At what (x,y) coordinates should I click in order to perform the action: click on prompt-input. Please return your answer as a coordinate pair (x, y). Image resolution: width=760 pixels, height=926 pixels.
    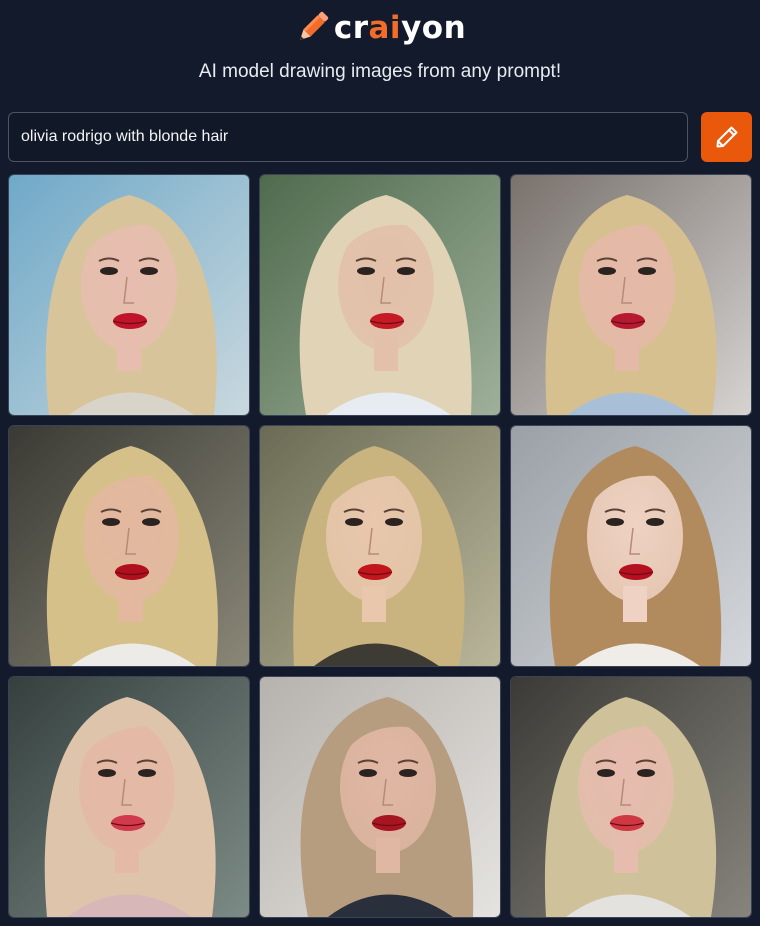
    Looking at the image, I should click on (348, 137).